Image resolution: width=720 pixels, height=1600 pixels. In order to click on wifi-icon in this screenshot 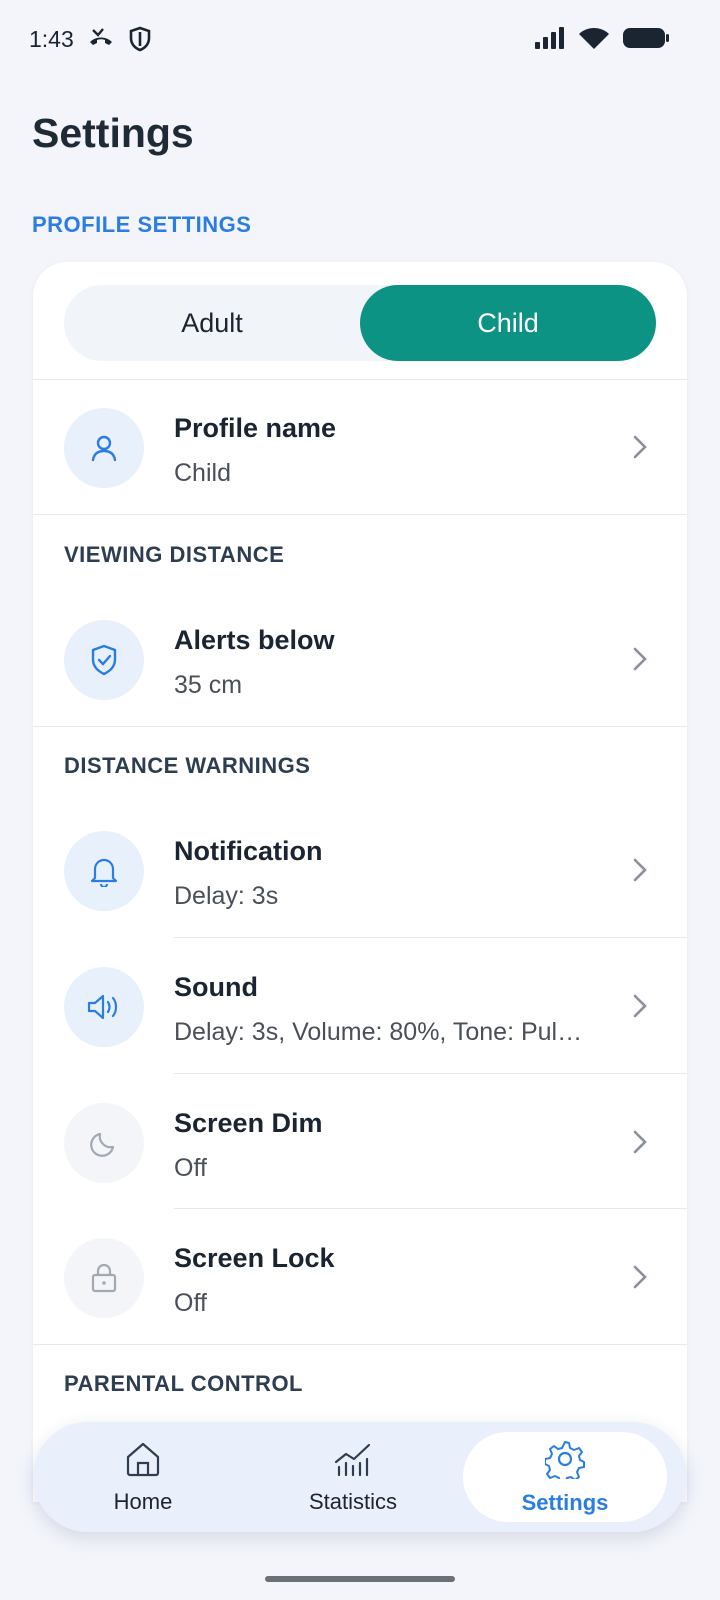, I will do `click(594, 40)`.